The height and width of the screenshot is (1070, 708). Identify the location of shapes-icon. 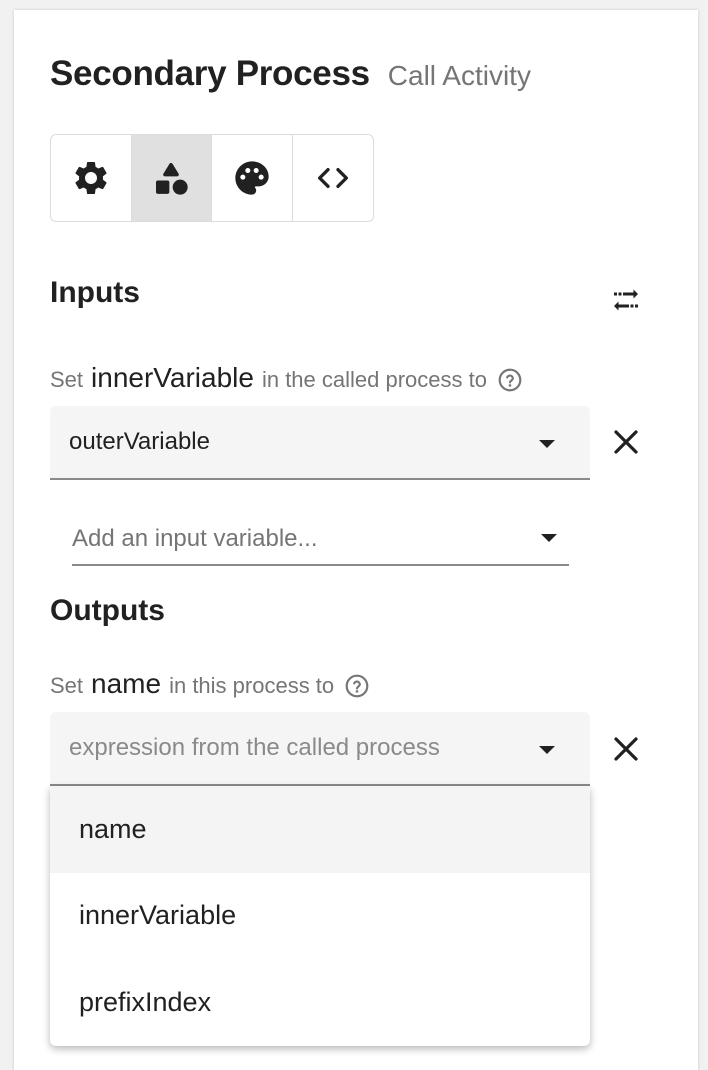
(172, 178).